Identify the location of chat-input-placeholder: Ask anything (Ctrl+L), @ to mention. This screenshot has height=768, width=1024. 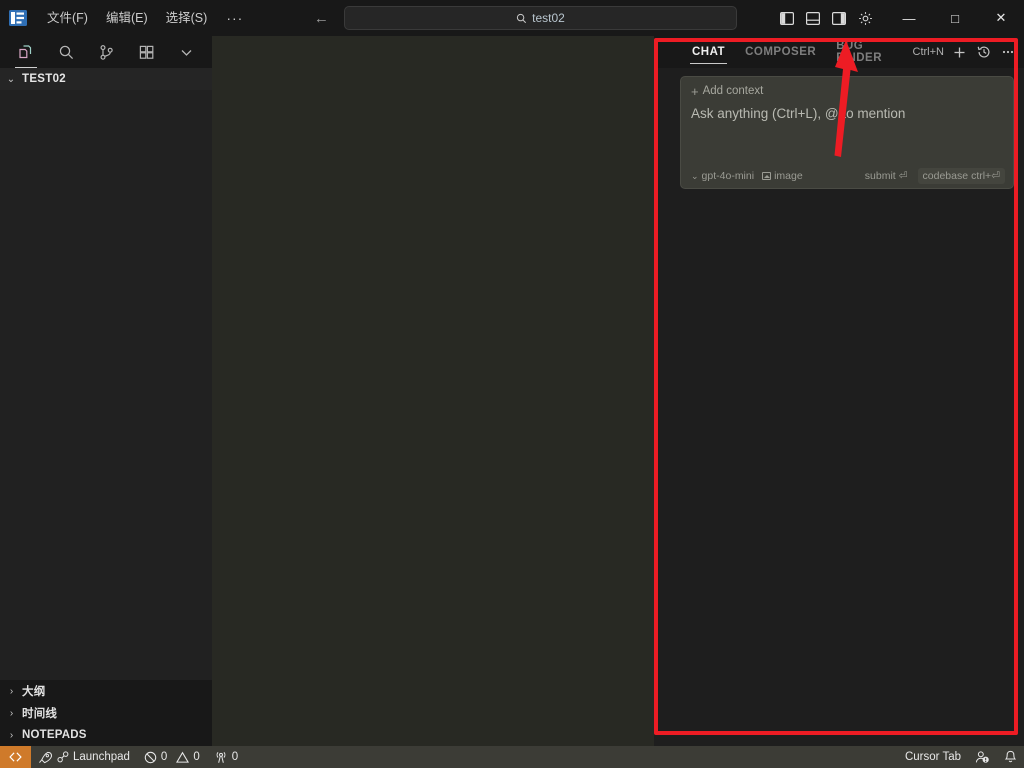
(847, 109).